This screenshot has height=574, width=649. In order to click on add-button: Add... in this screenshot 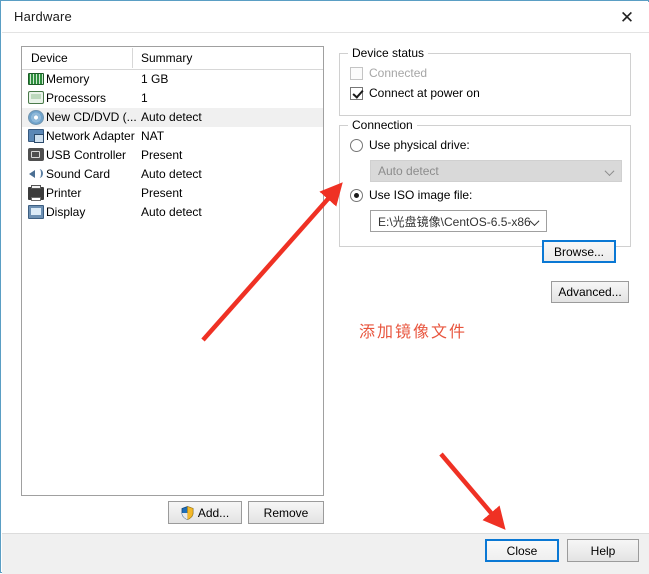, I will do `click(205, 512)`.